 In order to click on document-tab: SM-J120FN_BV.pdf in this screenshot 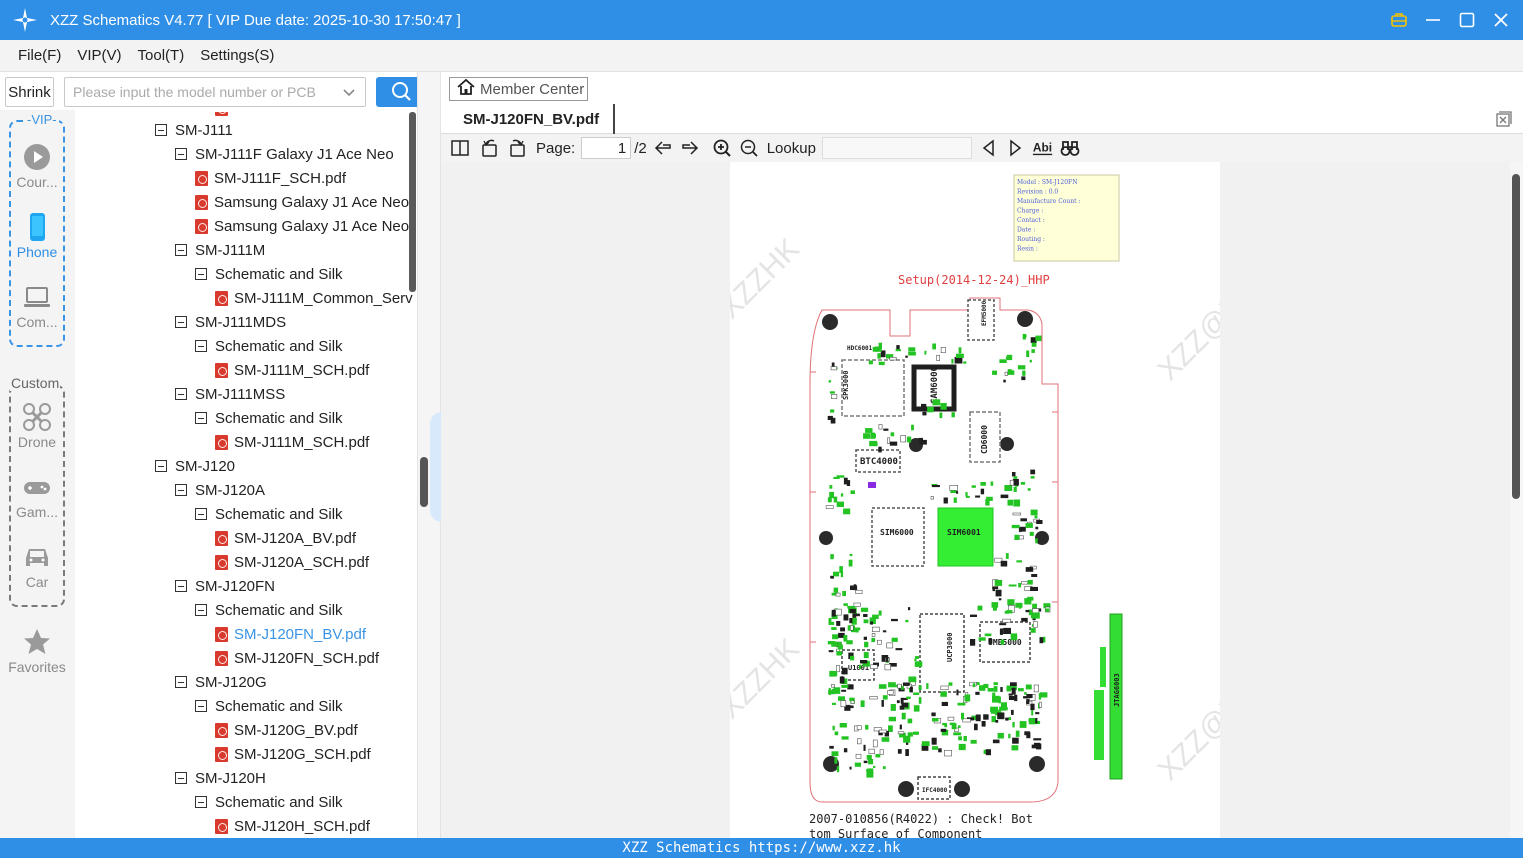, I will do `click(530, 119)`.